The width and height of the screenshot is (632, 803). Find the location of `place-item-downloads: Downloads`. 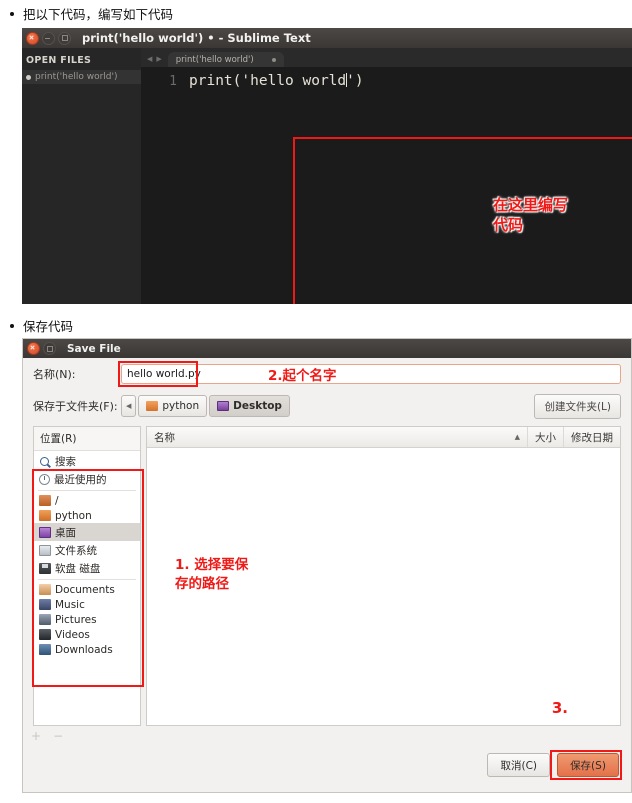

place-item-downloads: Downloads is located at coordinates (87, 649).